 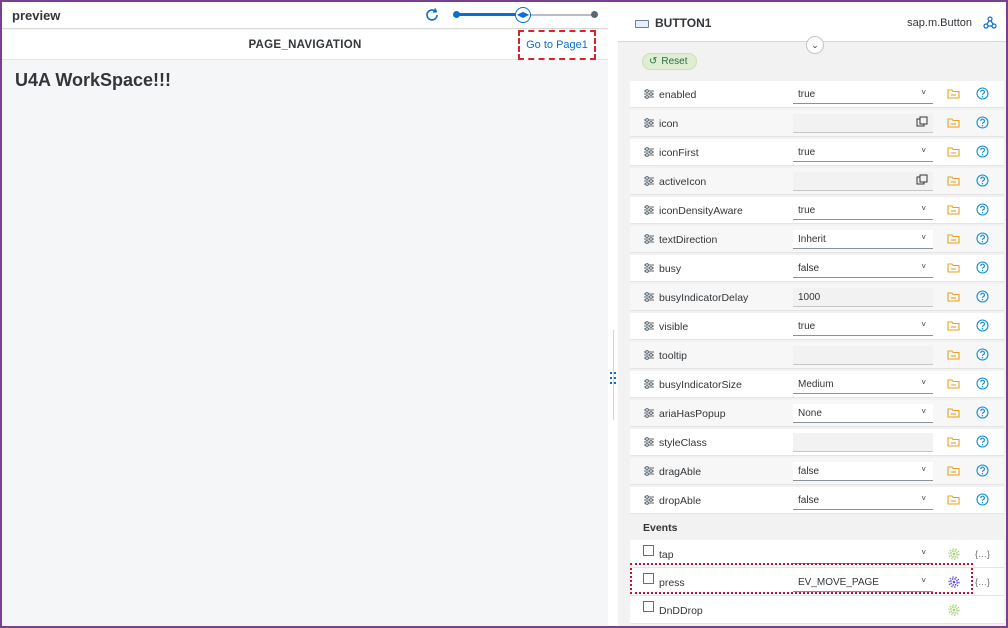 I want to click on go-to-page1-button: Go to Page1, so click(x=557, y=45).